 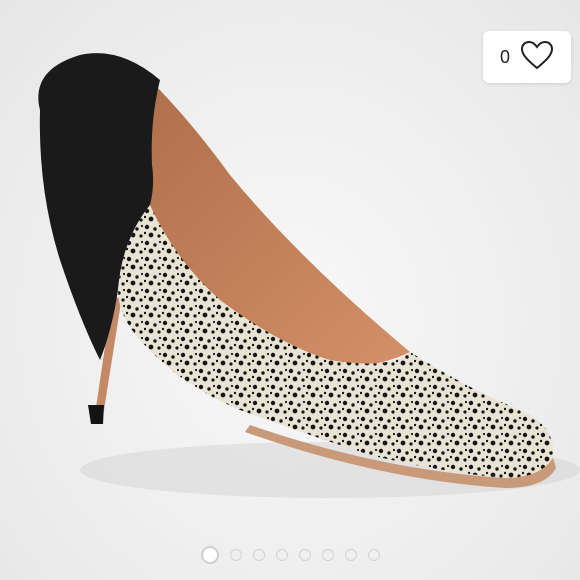 What do you see at coordinates (537, 57) in the screenshot?
I see `heart-icon` at bounding box center [537, 57].